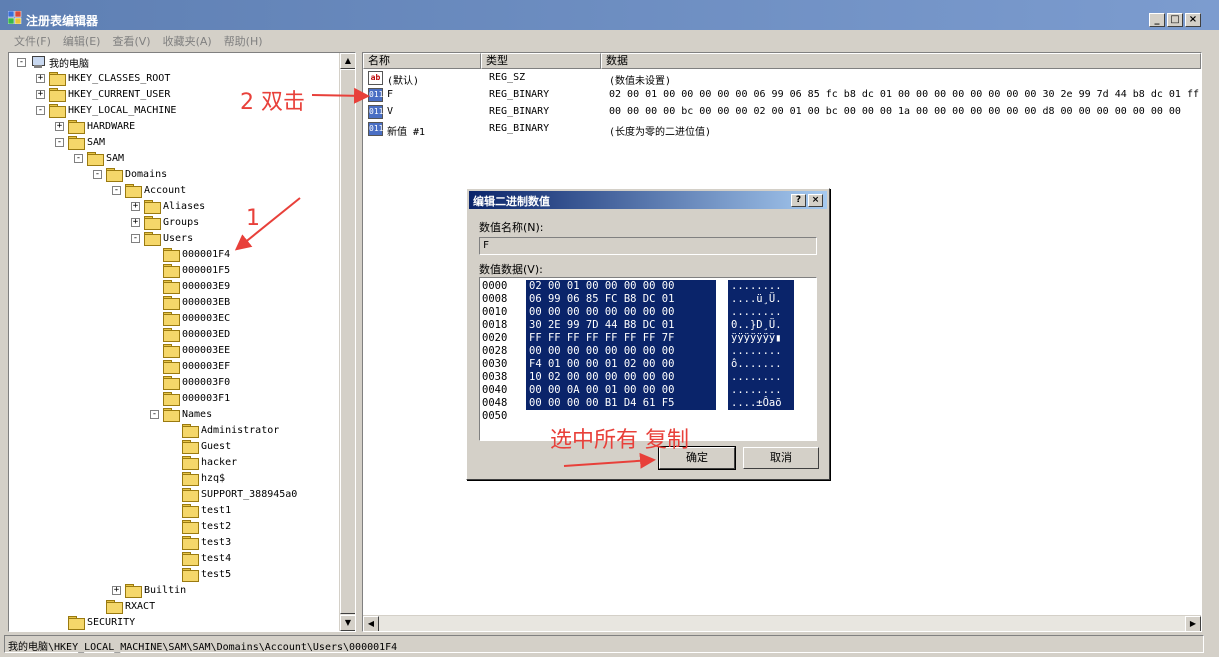 The height and width of the screenshot is (657, 1219). Describe the element at coordinates (149, 590) in the screenshot. I see `tree-node: + Builtin` at that location.